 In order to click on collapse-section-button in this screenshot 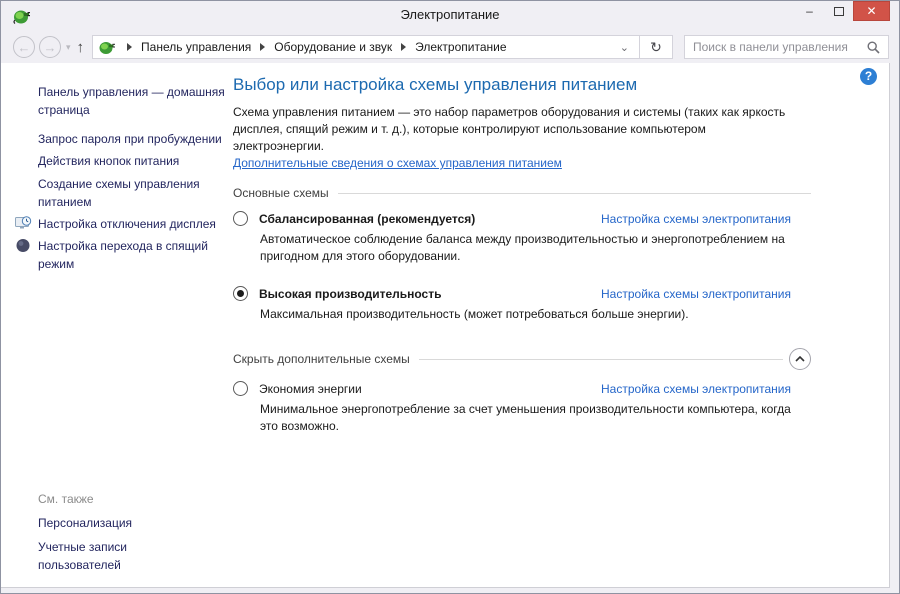, I will do `click(800, 359)`.